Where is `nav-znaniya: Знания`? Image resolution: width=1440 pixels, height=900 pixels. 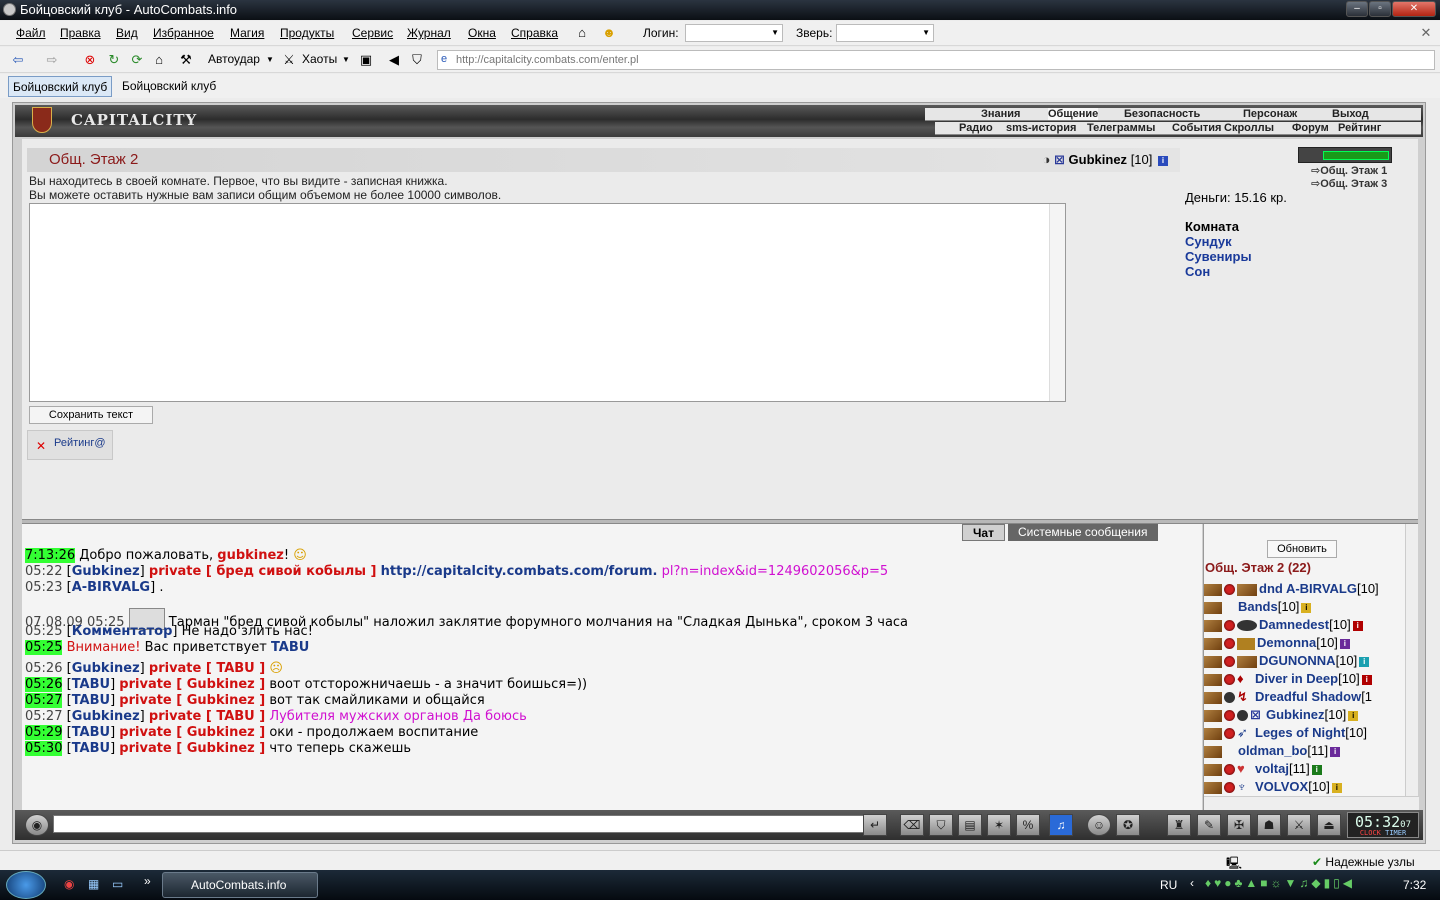
nav-znaniya: Знания is located at coordinates (1000, 114).